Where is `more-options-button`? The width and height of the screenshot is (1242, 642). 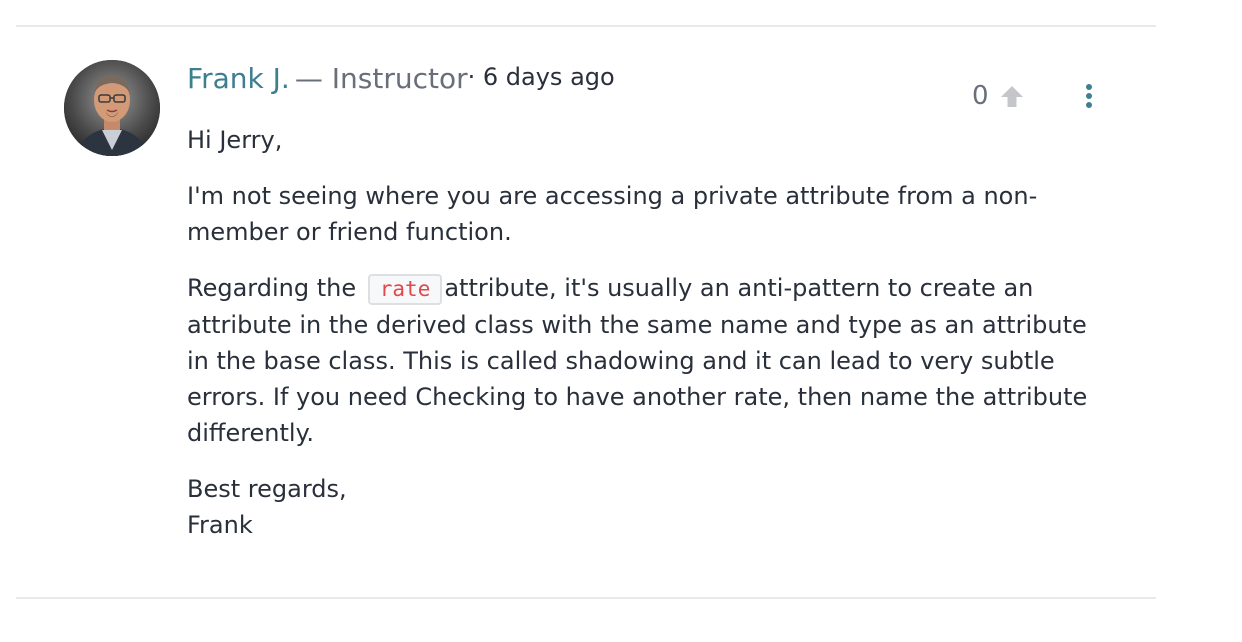 more-options-button is located at coordinates (1089, 96).